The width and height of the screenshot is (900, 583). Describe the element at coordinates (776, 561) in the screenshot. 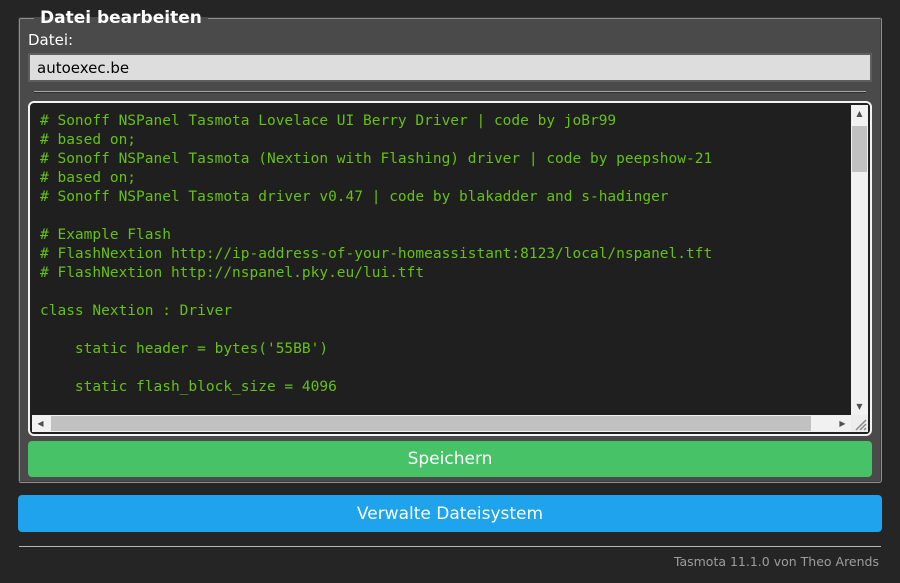

I see `footer-text: Tasmota 11.1.0 von Theo Arends` at that location.